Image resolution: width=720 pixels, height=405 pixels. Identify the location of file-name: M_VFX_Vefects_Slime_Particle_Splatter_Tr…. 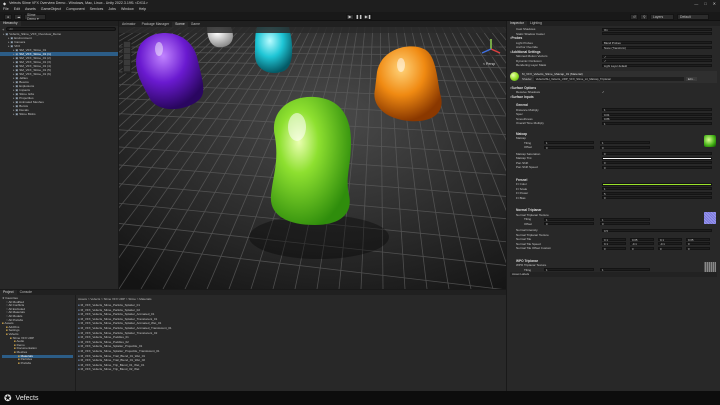
(119, 318).